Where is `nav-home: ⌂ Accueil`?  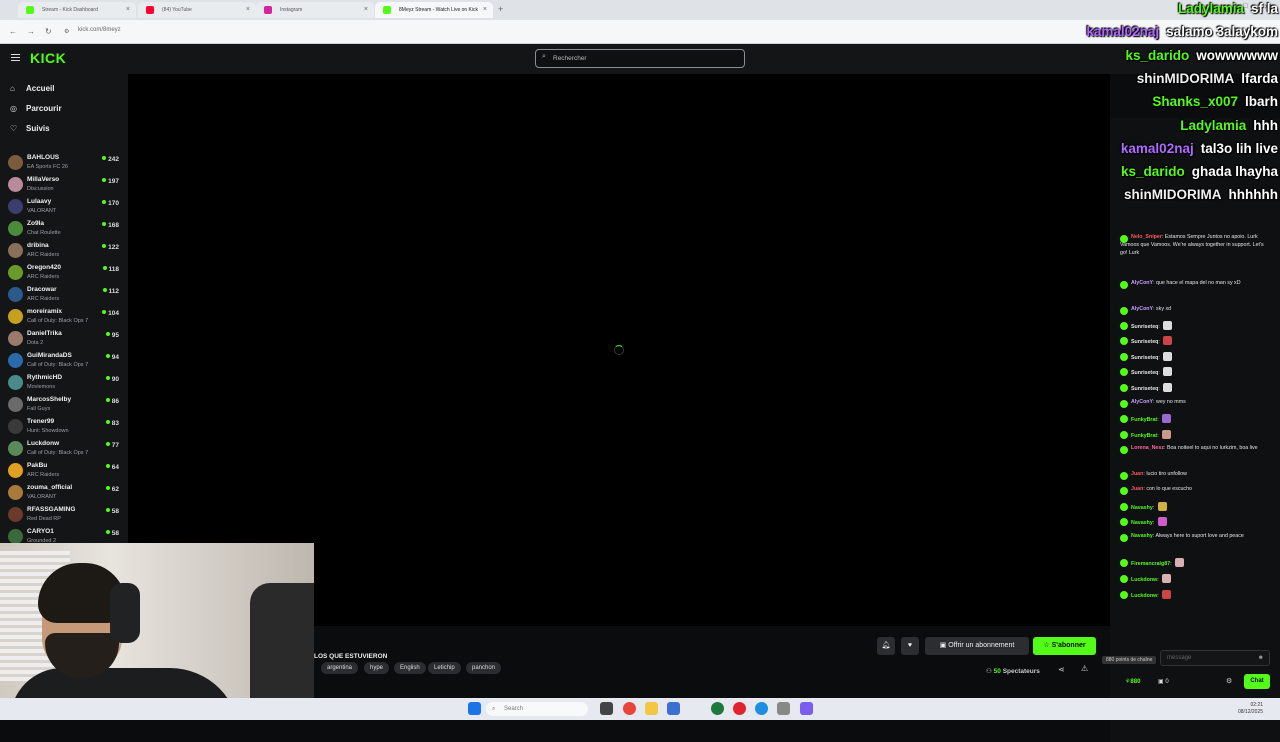
nav-home: ⌂ Accueil is located at coordinates (32, 88).